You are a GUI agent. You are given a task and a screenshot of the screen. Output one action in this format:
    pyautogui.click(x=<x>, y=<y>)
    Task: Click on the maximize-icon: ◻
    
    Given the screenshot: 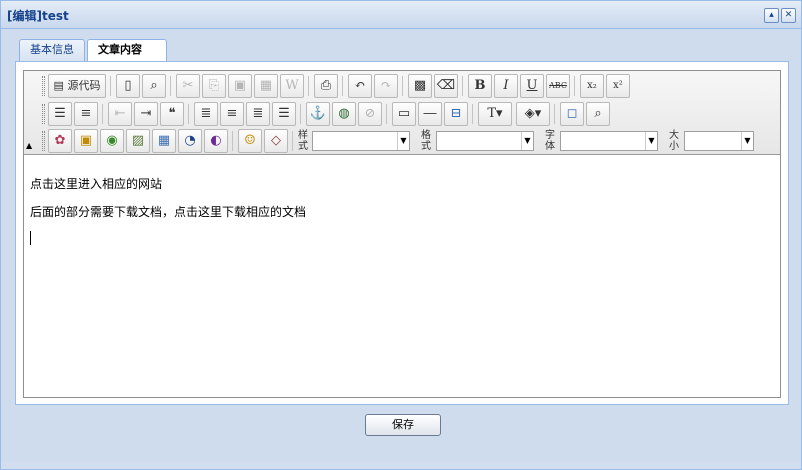 What is the action you would take?
    pyautogui.click(x=572, y=114)
    